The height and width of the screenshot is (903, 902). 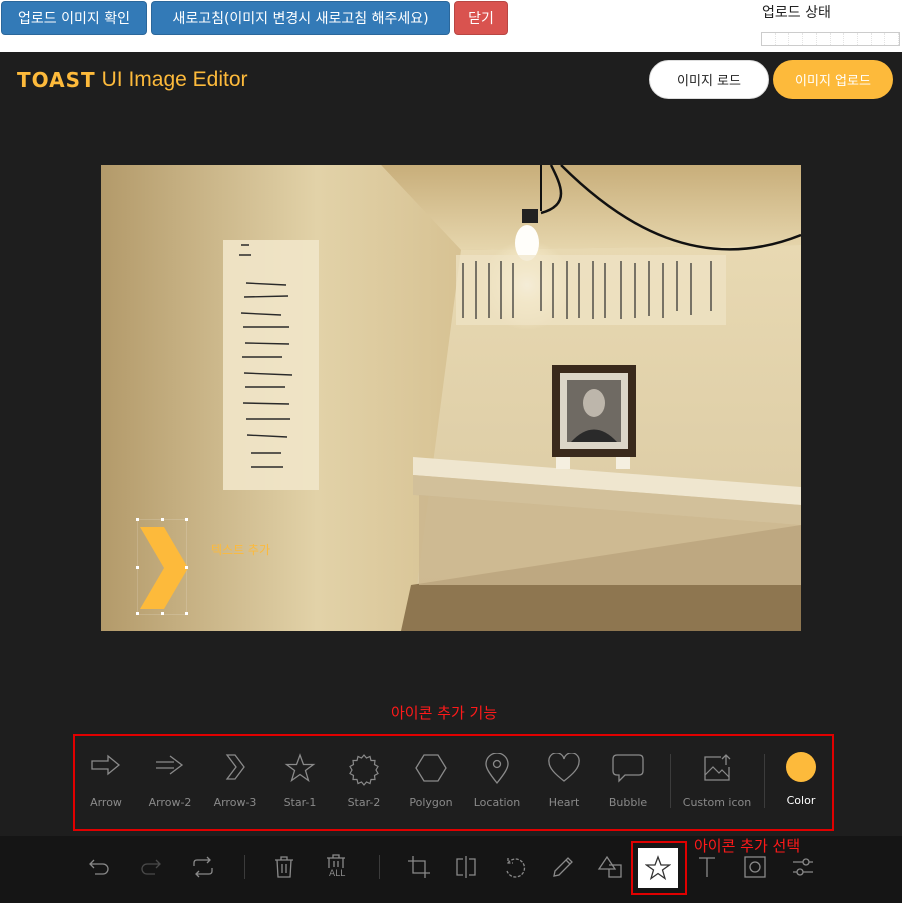 What do you see at coordinates (497, 802) in the screenshot?
I see `submenu-label: Location` at bounding box center [497, 802].